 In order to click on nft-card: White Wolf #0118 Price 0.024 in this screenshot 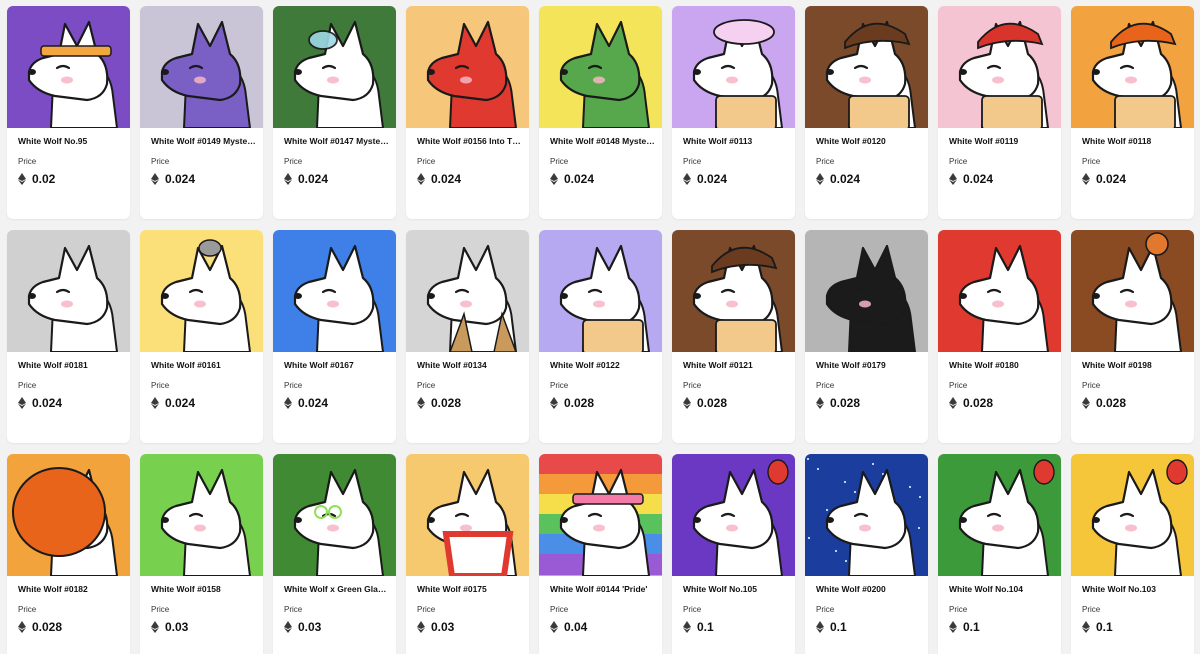, I will do `click(1132, 112)`.